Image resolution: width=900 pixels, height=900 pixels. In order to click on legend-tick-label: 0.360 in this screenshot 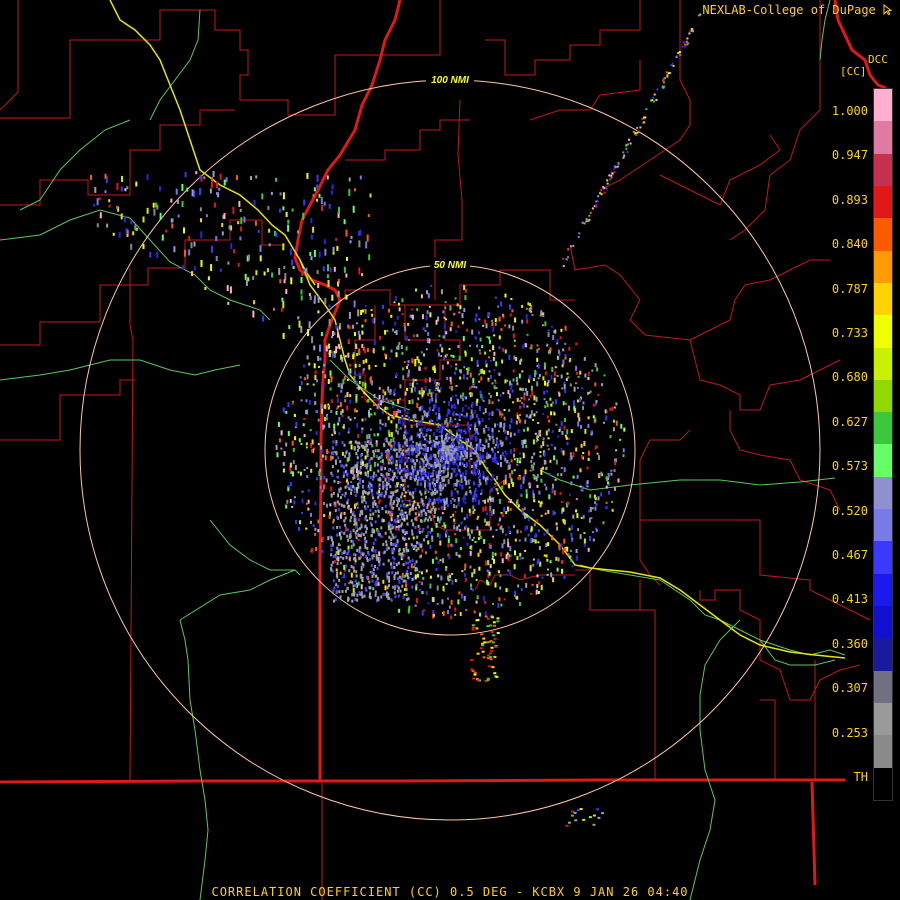, I will do `click(849, 643)`.